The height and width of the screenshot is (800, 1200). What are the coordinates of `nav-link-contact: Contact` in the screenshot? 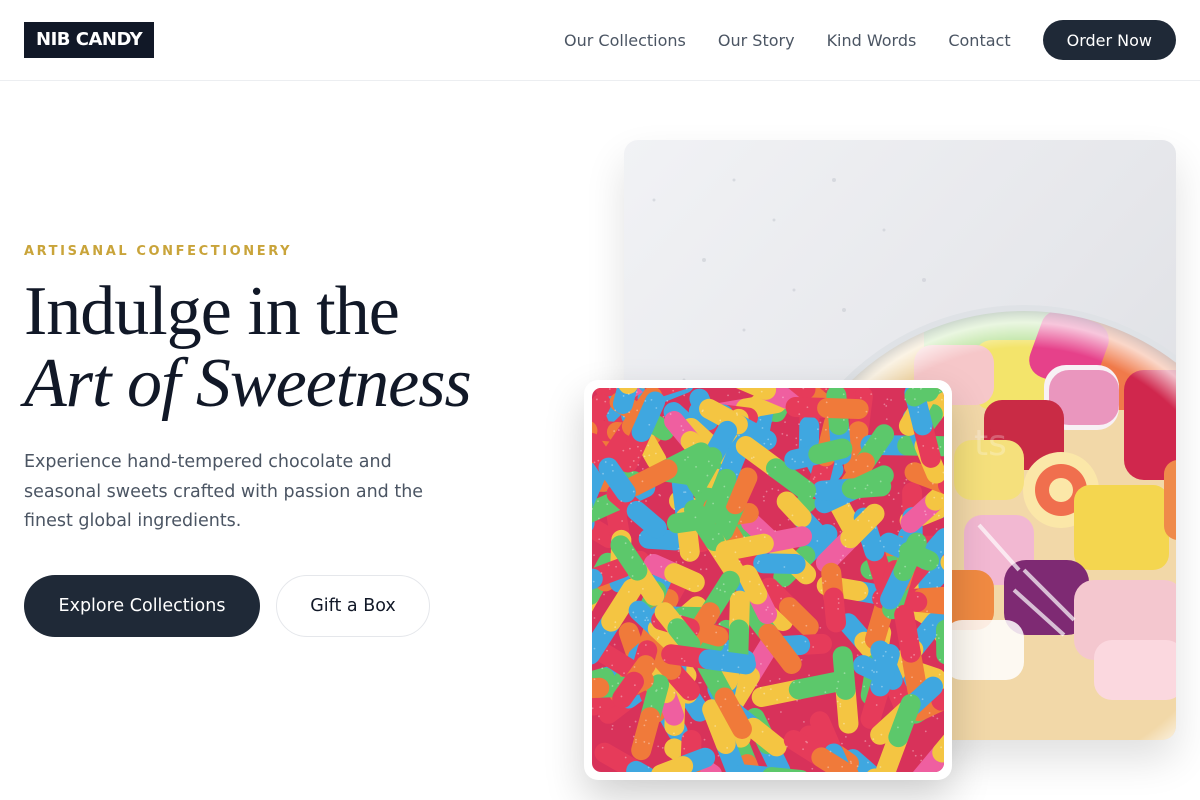 It's located at (979, 40).